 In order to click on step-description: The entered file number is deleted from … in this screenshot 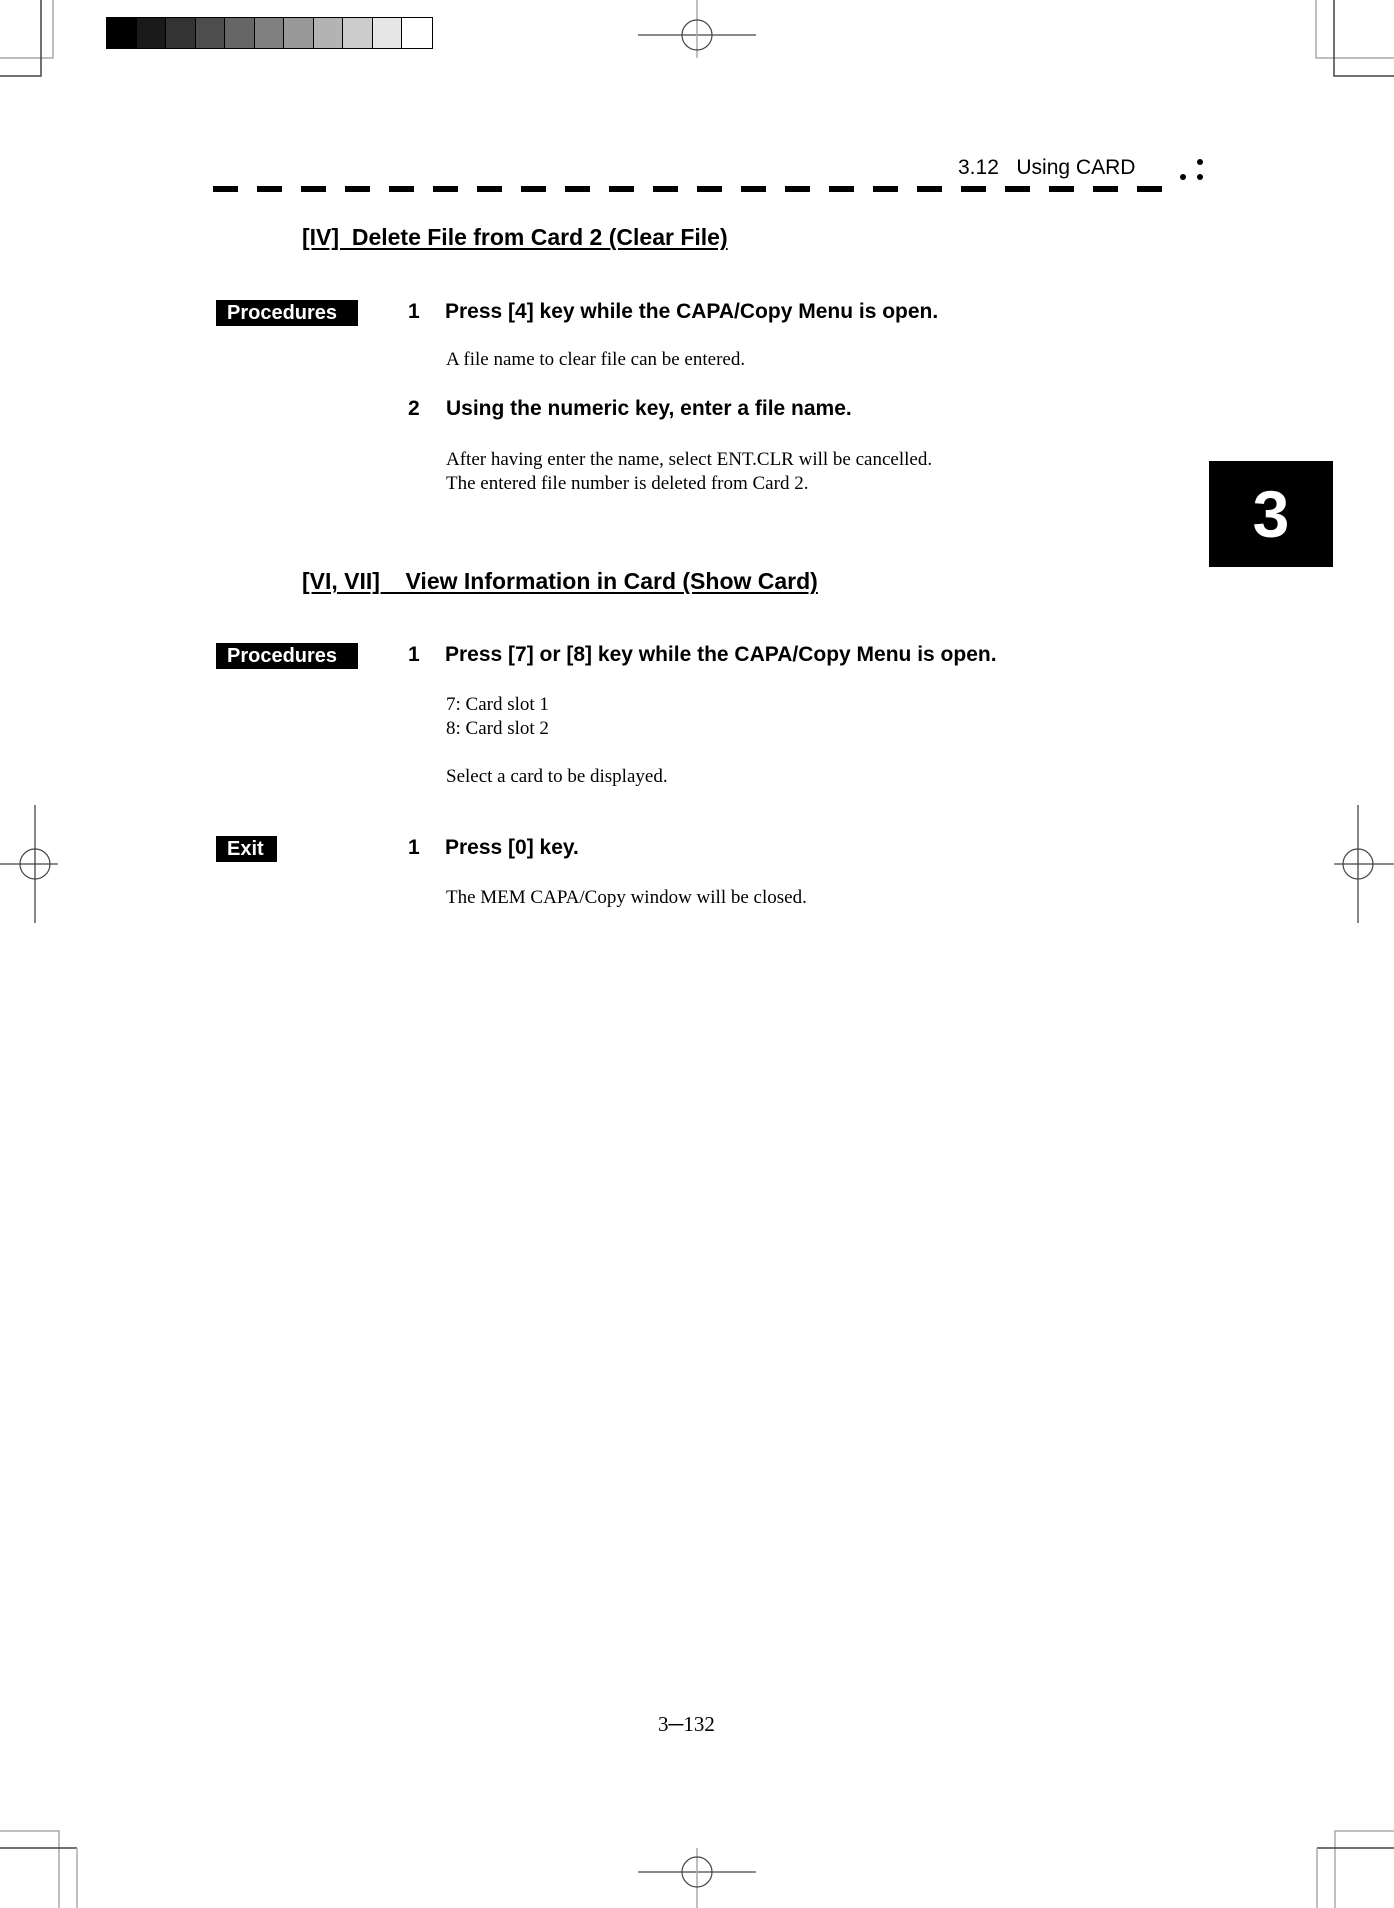, I will do `click(627, 483)`.